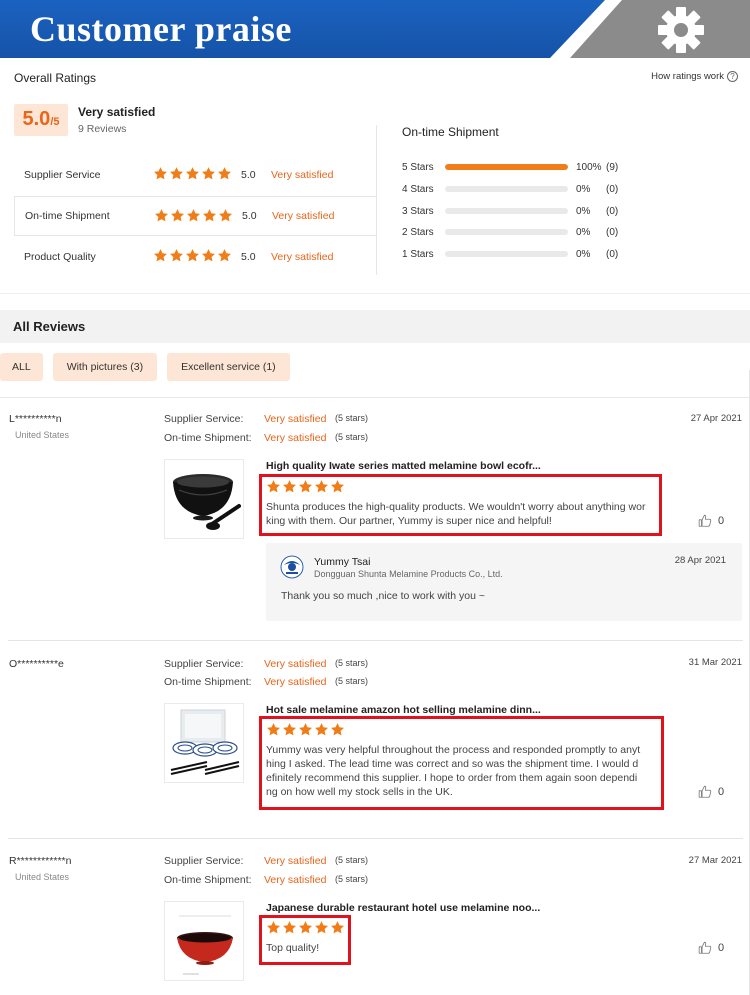 Image resolution: width=750 pixels, height=995 pixels. I want to click on question-icon: ?, so click(732, 76).